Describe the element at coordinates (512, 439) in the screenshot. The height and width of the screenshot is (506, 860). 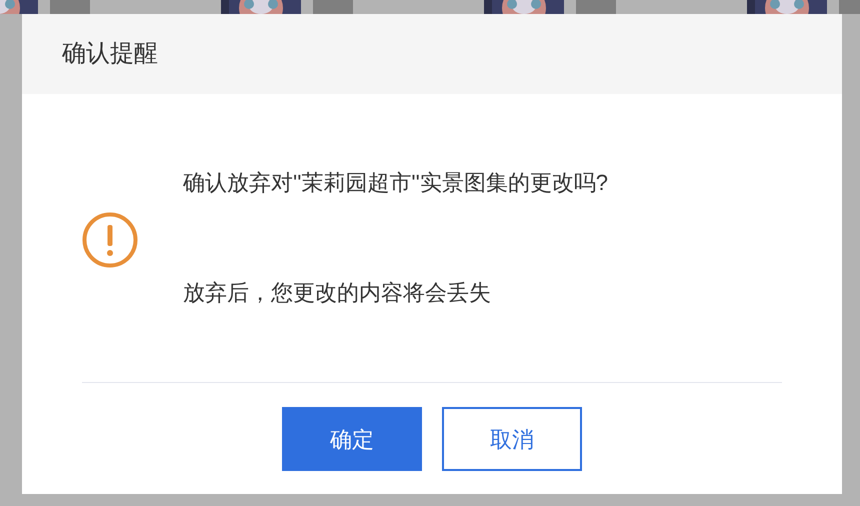
I see `cancel-button: 取消` at that location.